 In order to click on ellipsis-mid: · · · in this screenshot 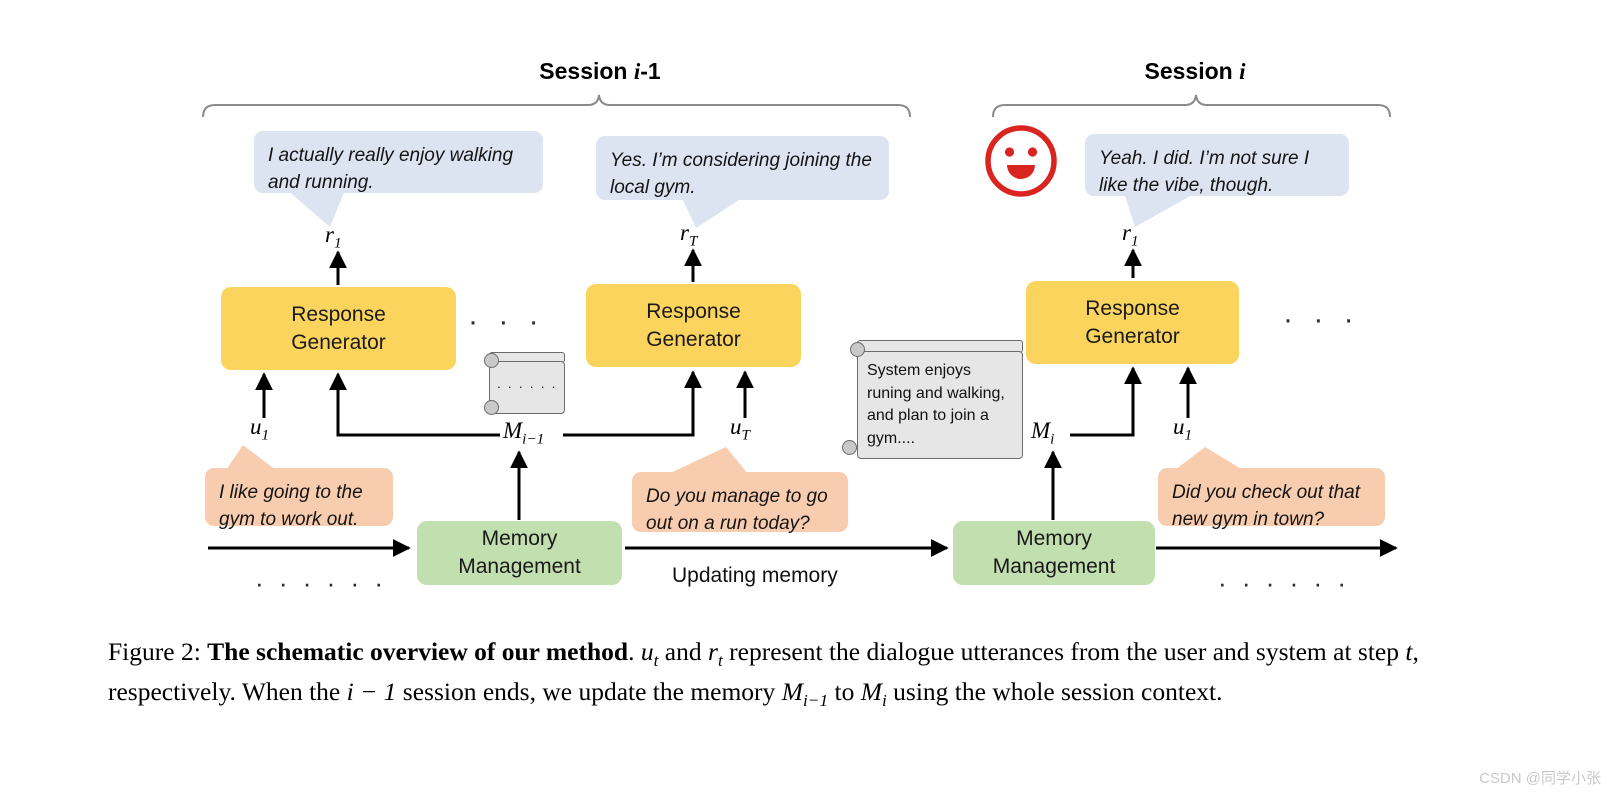, I will do `click(506, 321)`.